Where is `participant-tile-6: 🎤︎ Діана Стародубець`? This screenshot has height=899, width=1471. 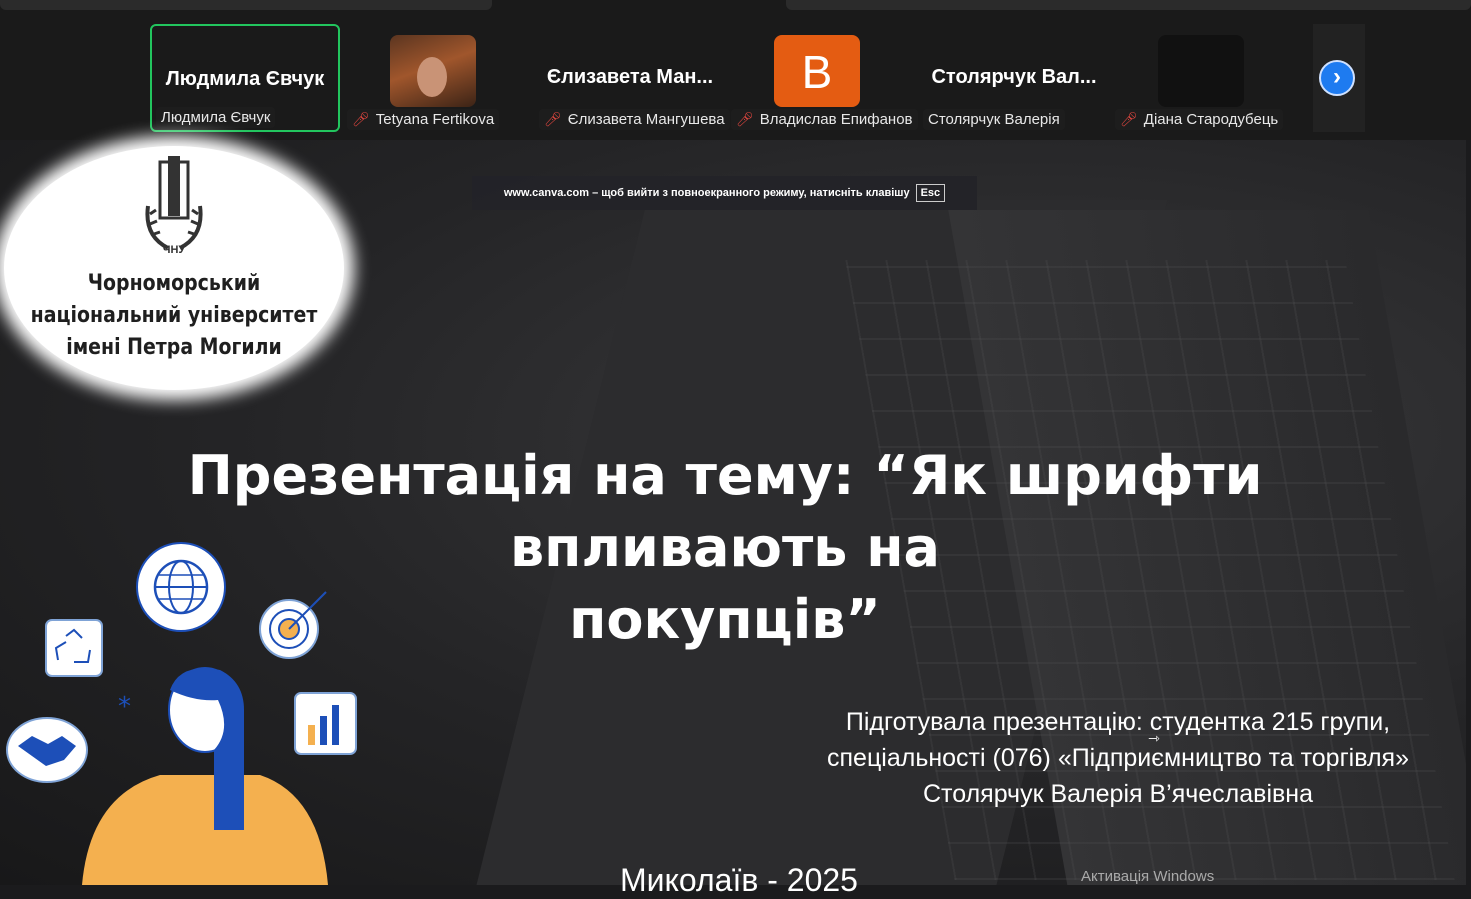 participant-tile-6: 🎤︎ Діана Стародубець is located at coordinates (1206, 78).